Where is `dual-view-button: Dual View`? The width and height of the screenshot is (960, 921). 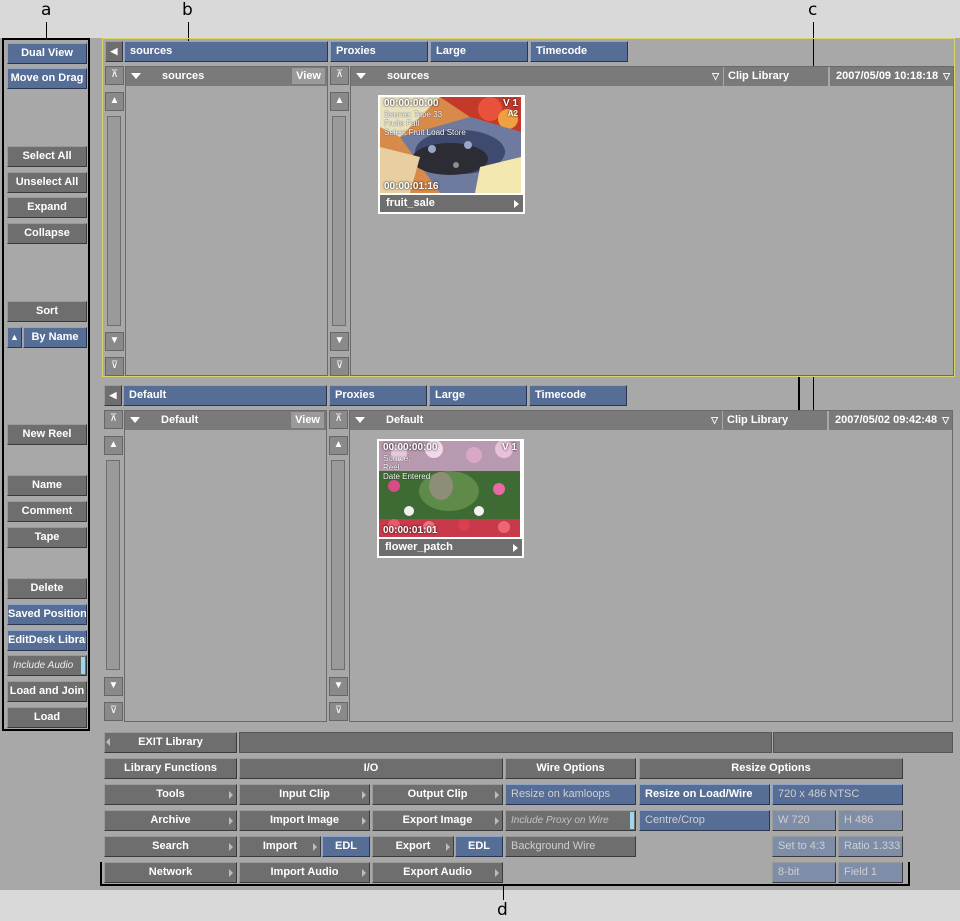
dual-view-button: Dual View is located at coordinates (47, 53).